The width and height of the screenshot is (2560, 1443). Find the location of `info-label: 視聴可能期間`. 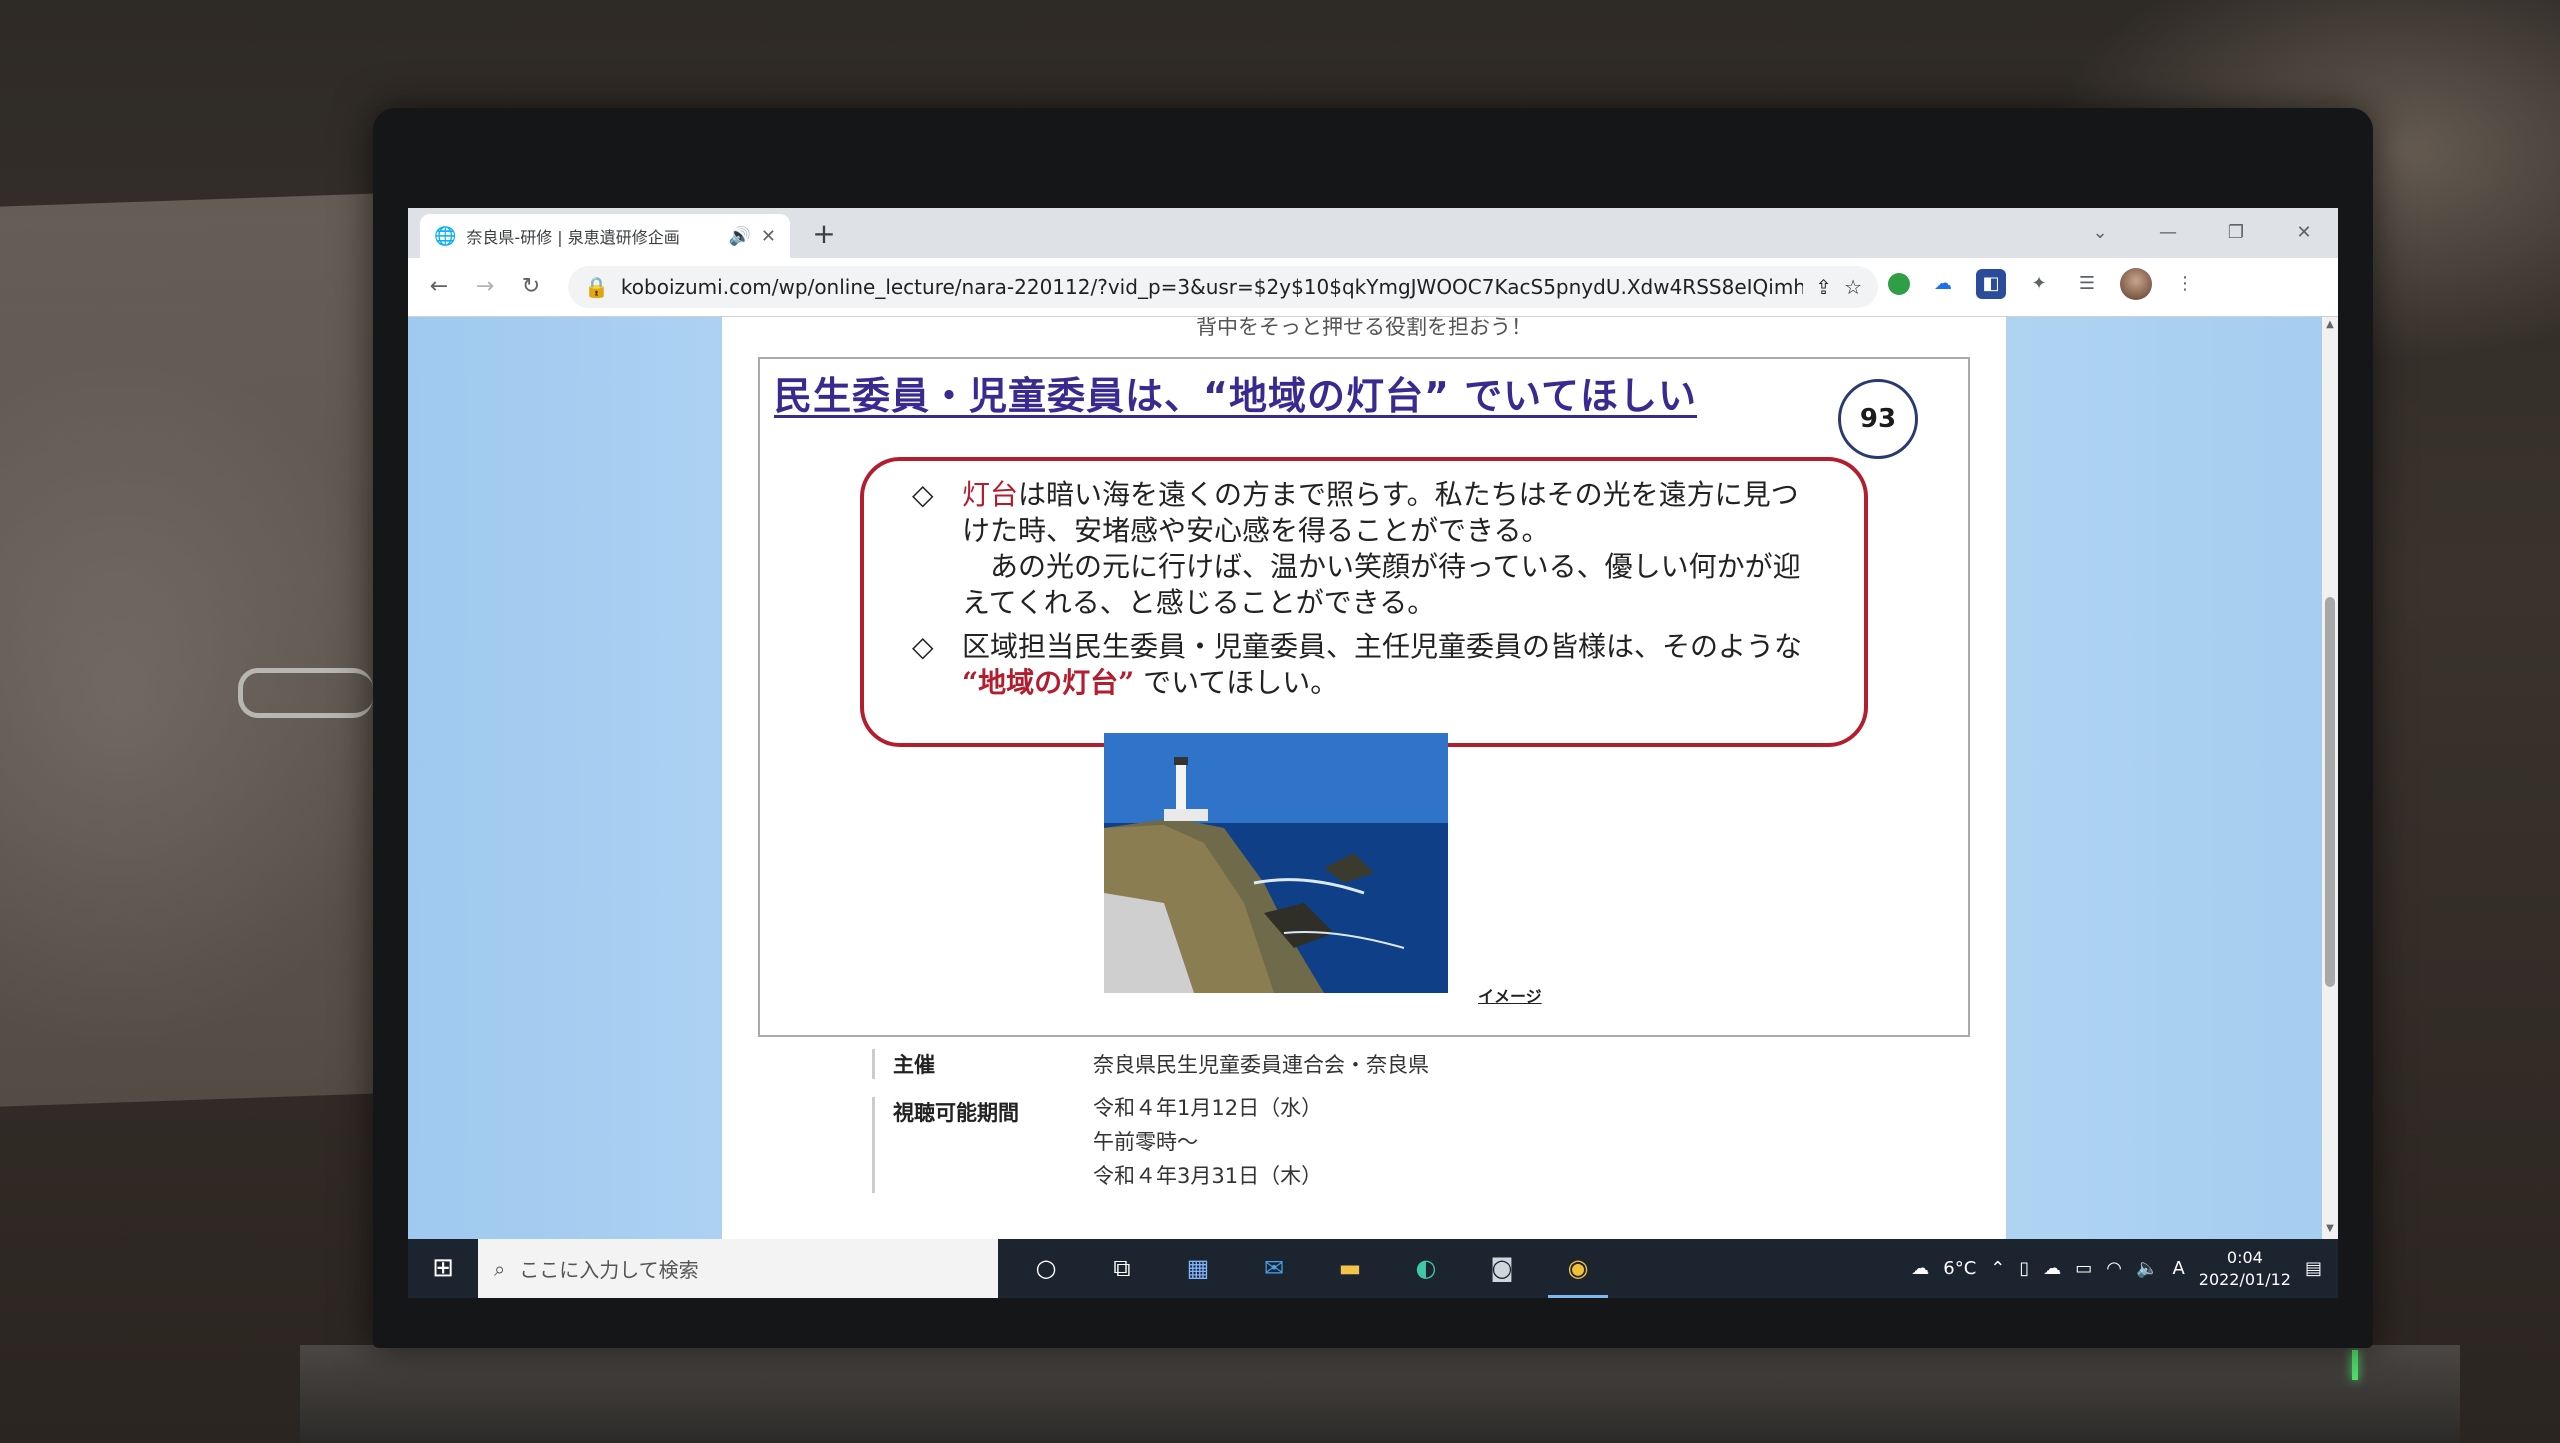

info-label: 視聴可能期間 is located at coordinates (956, 1113).